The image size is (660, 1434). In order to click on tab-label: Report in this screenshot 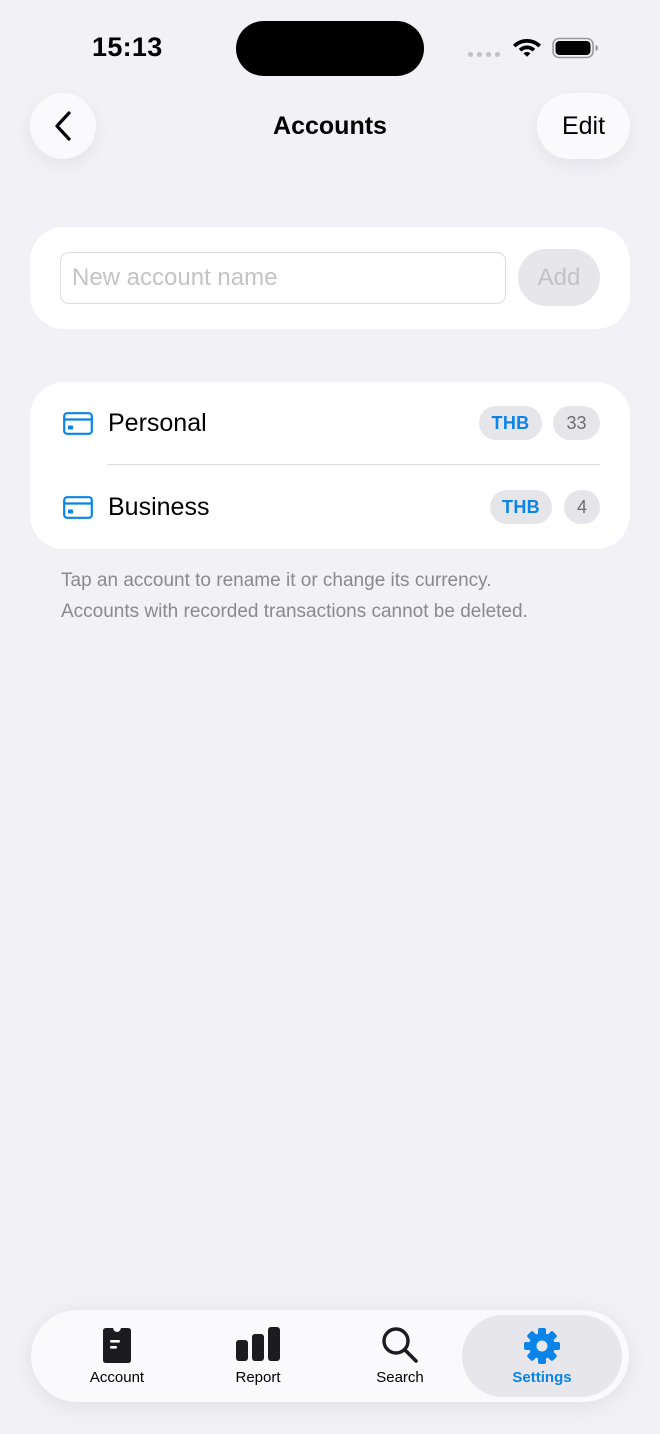, I will do `click(258, 1377)`.